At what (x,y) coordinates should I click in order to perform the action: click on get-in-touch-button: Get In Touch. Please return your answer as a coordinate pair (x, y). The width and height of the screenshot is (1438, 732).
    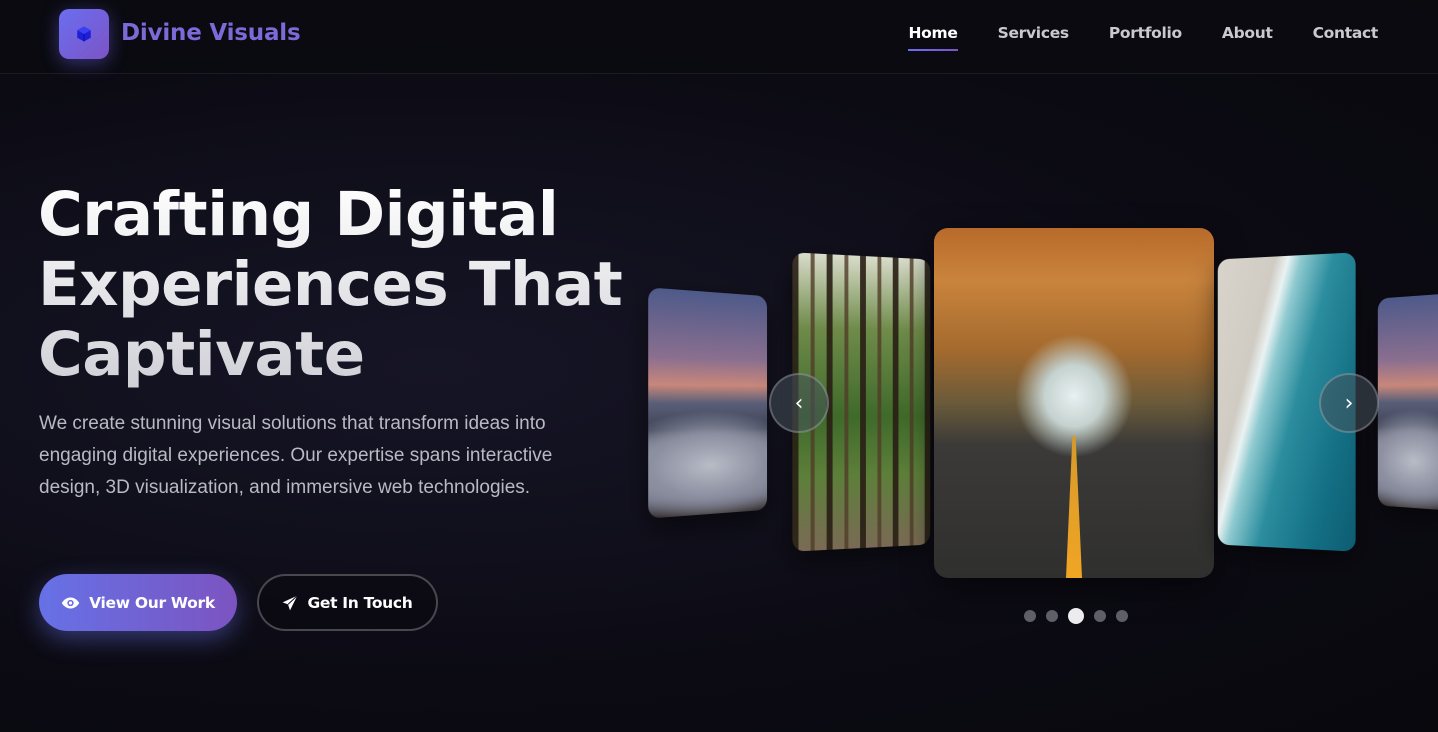
    Looking at the image, I should click on (347, 602).